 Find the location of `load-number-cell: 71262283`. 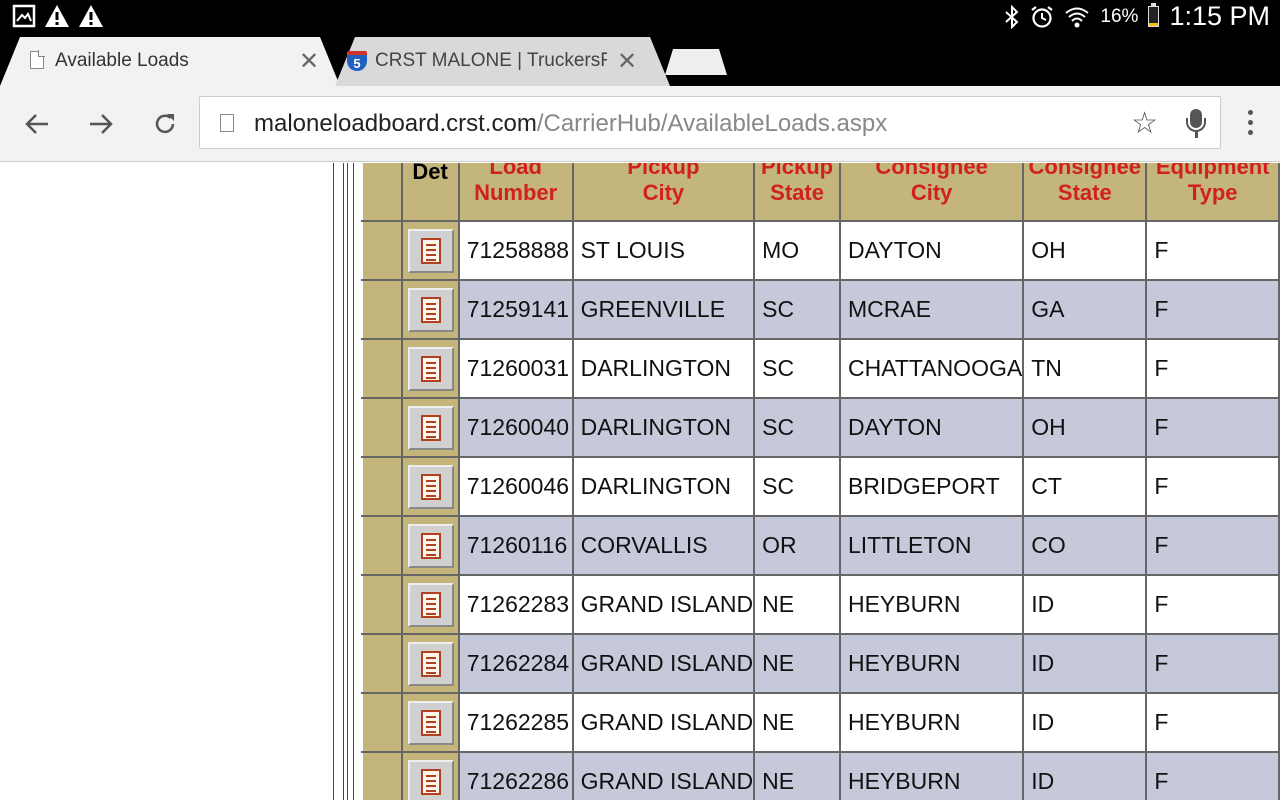

load-number-cell: 71262283 is located at coordinates (515, 604).